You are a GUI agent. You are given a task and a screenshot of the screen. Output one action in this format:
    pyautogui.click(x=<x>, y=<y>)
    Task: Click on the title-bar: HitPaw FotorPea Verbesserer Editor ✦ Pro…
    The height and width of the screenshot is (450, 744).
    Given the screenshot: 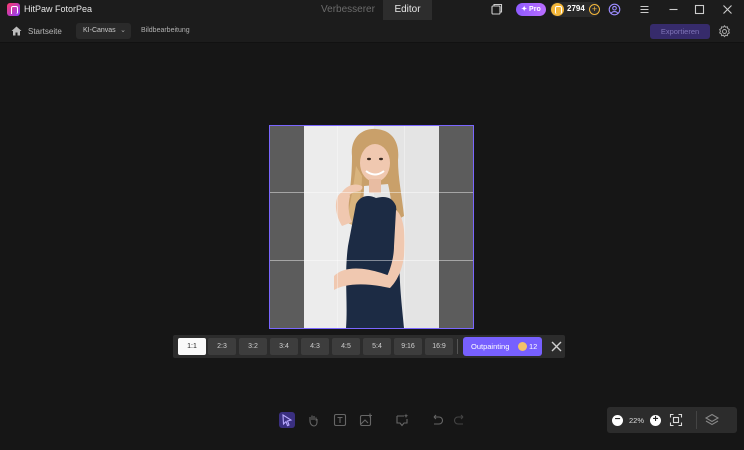 What is the action you would take?
    pyautogui.click(x=372, y=10)
    